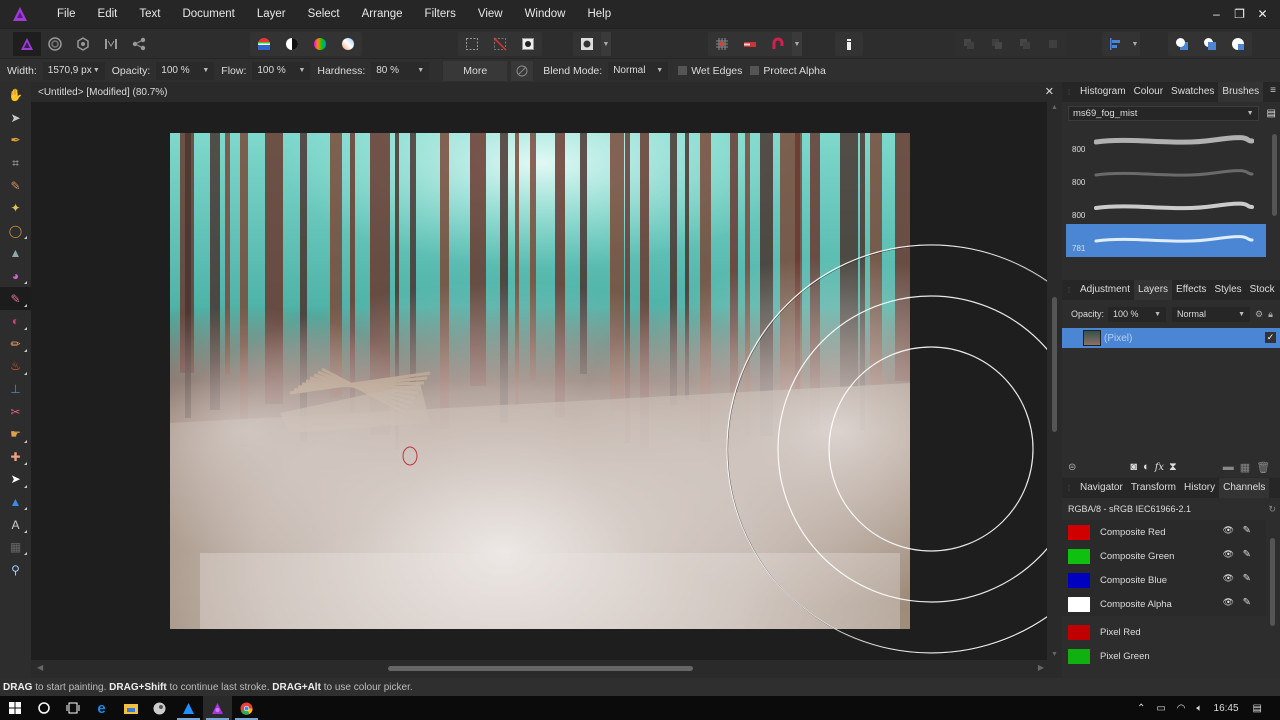 The width and height of the screenshot is (1280, 720). I want to click on scroll-down-arrow-icon: ▼, so click(1054, 654).